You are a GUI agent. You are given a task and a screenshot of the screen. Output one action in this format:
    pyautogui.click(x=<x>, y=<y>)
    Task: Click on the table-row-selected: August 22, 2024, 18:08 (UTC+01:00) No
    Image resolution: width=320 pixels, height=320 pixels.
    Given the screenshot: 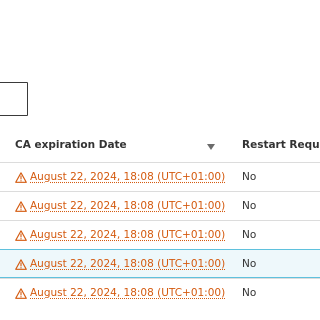 What is the action you would take?
    pyautogui.click(x=160, y=263)
    